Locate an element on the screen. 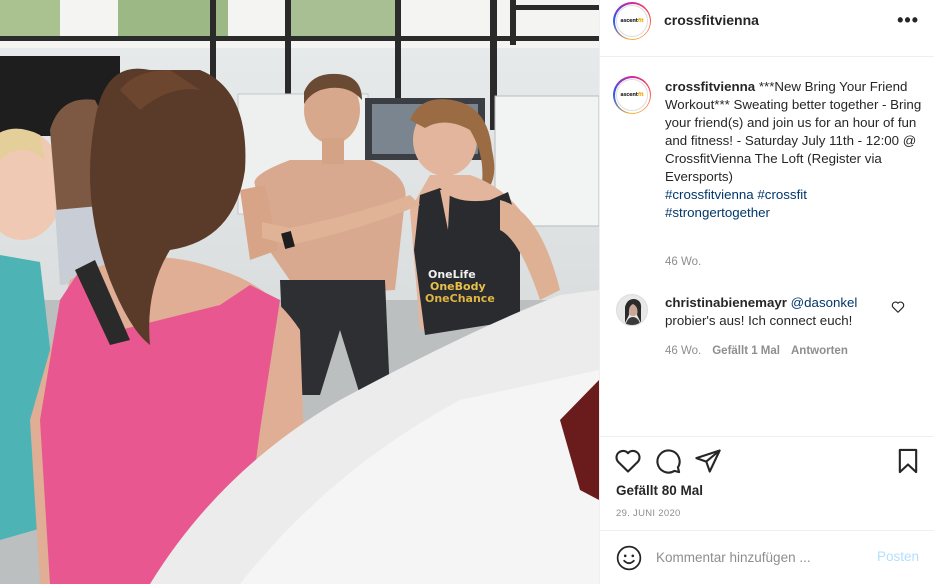  reply-button: Antworten is located at coordinates (819, 351).